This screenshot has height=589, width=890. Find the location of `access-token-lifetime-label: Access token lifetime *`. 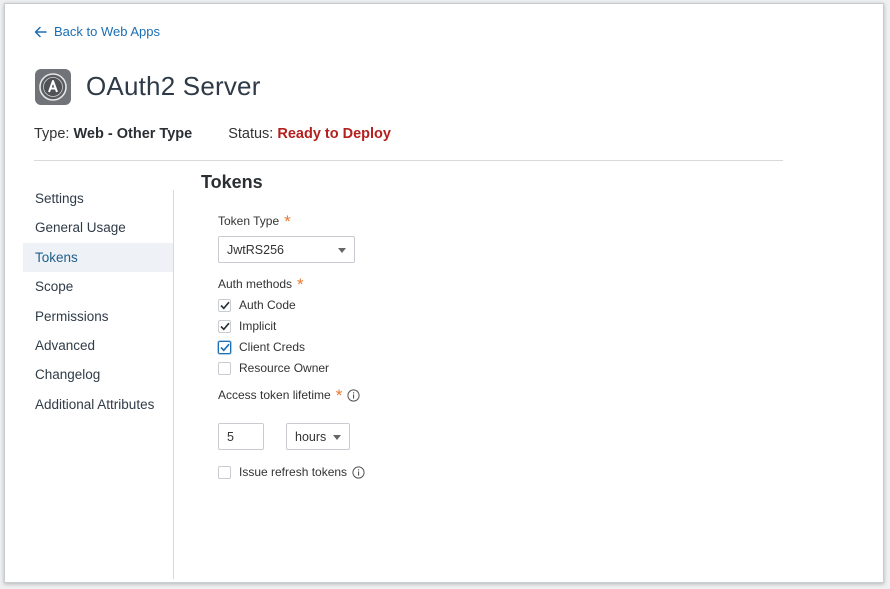

access-token-lifetime-label: Access token lifetime * is located at coordinates (289, 395).